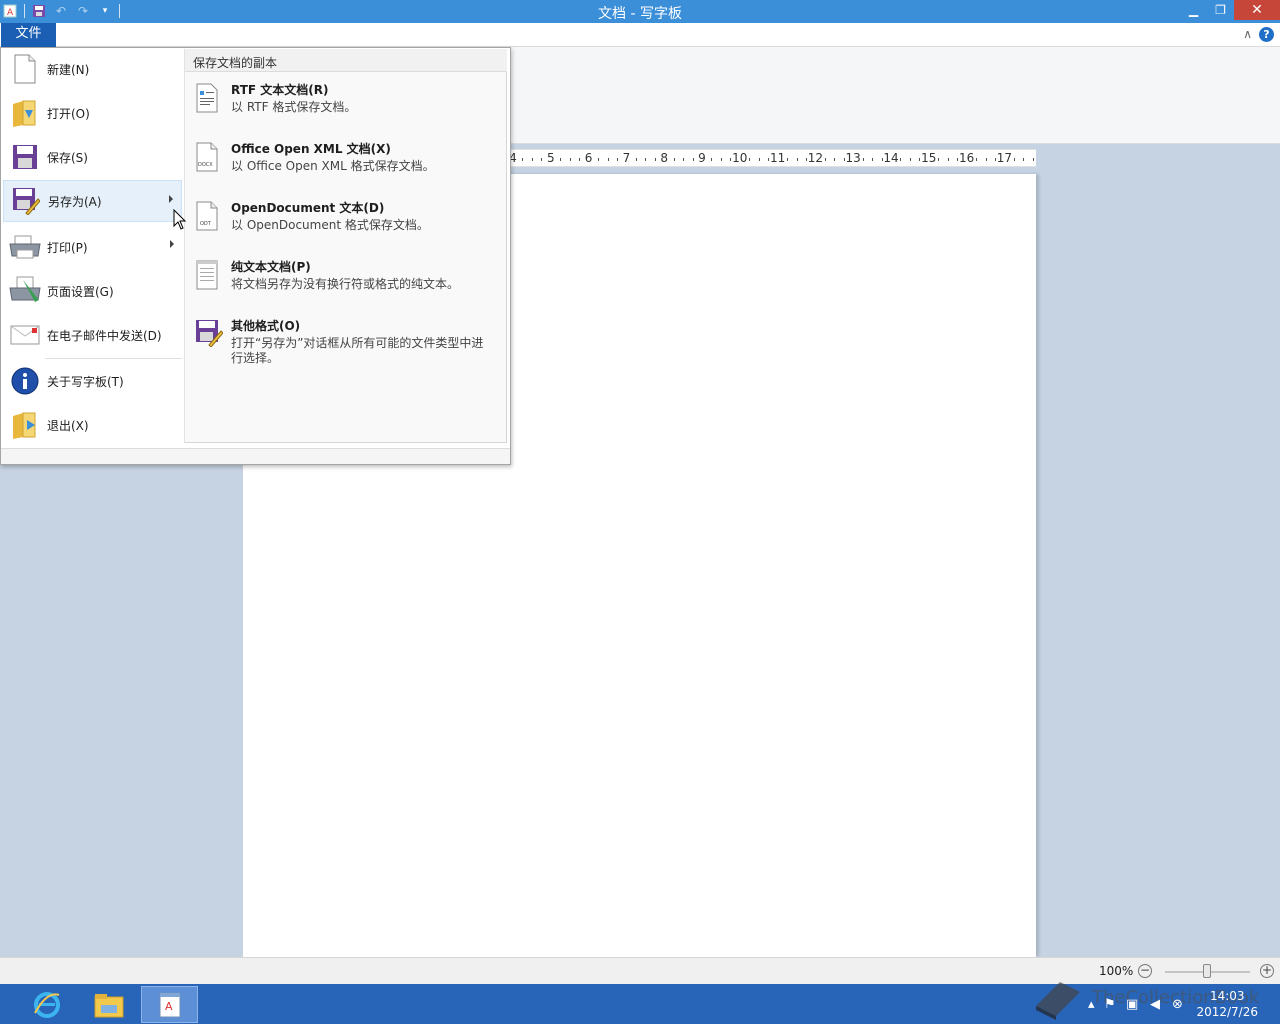 This screenshot has height=1024, width=1280. Describe the element at coordinates (209, 158) in the screenshot. I see `docx-document-icon: DOCX` at that location.